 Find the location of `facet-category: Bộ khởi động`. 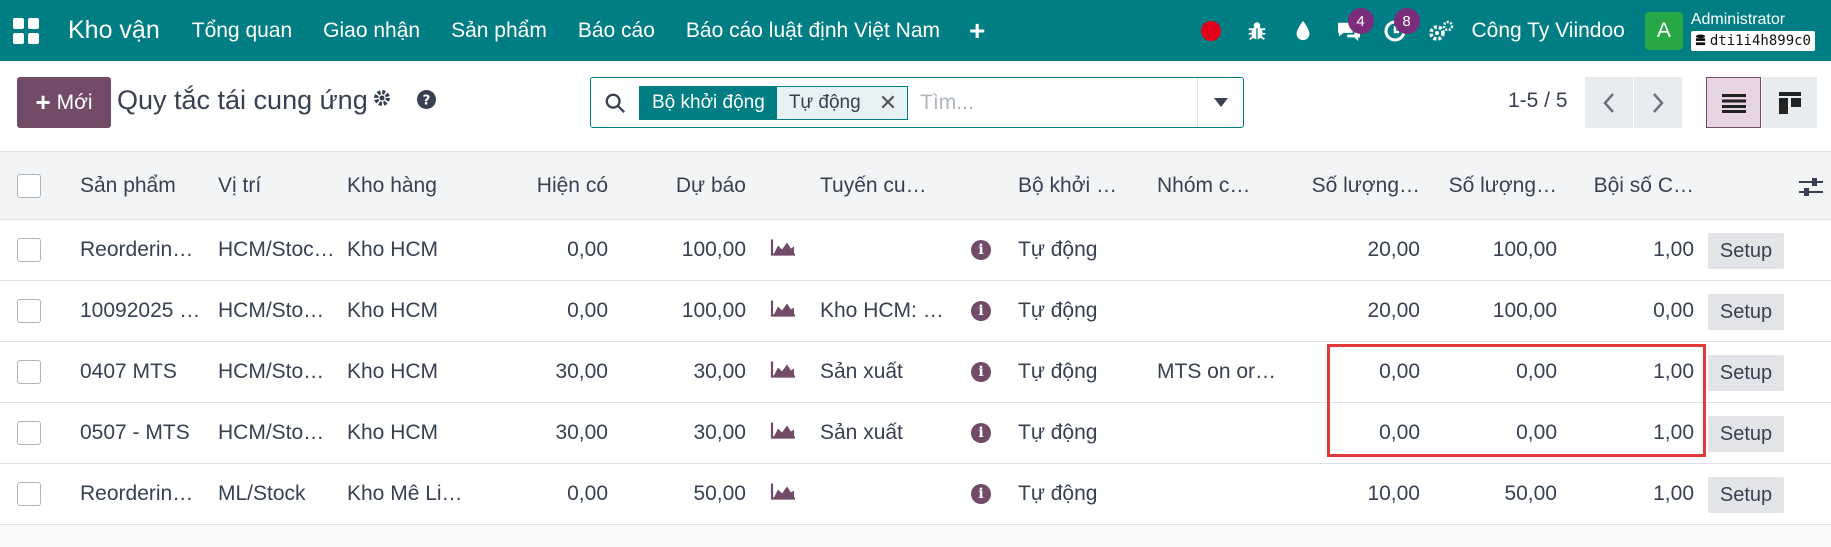

facet-category: Bộ khởi động is located at coordinates (708, 102).